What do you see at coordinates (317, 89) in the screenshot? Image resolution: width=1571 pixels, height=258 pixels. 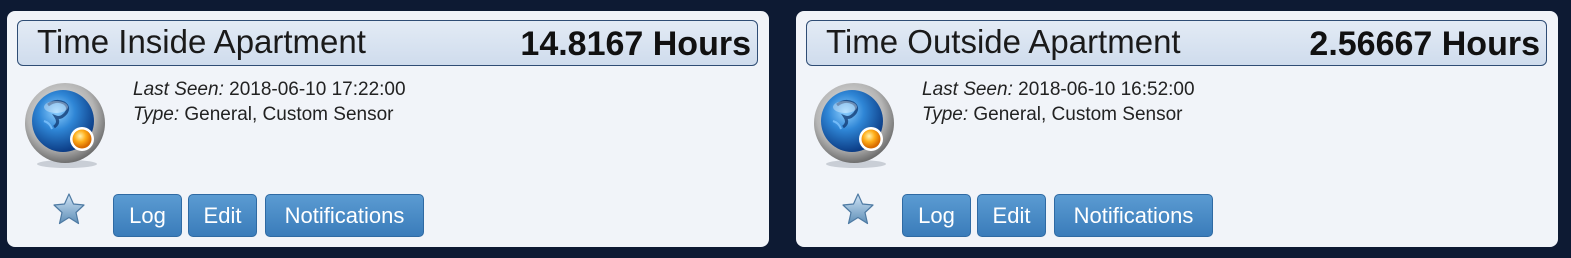 I see `last-seen-value: 2018-06-10 17:22:00` at bounding box center [317, 89].